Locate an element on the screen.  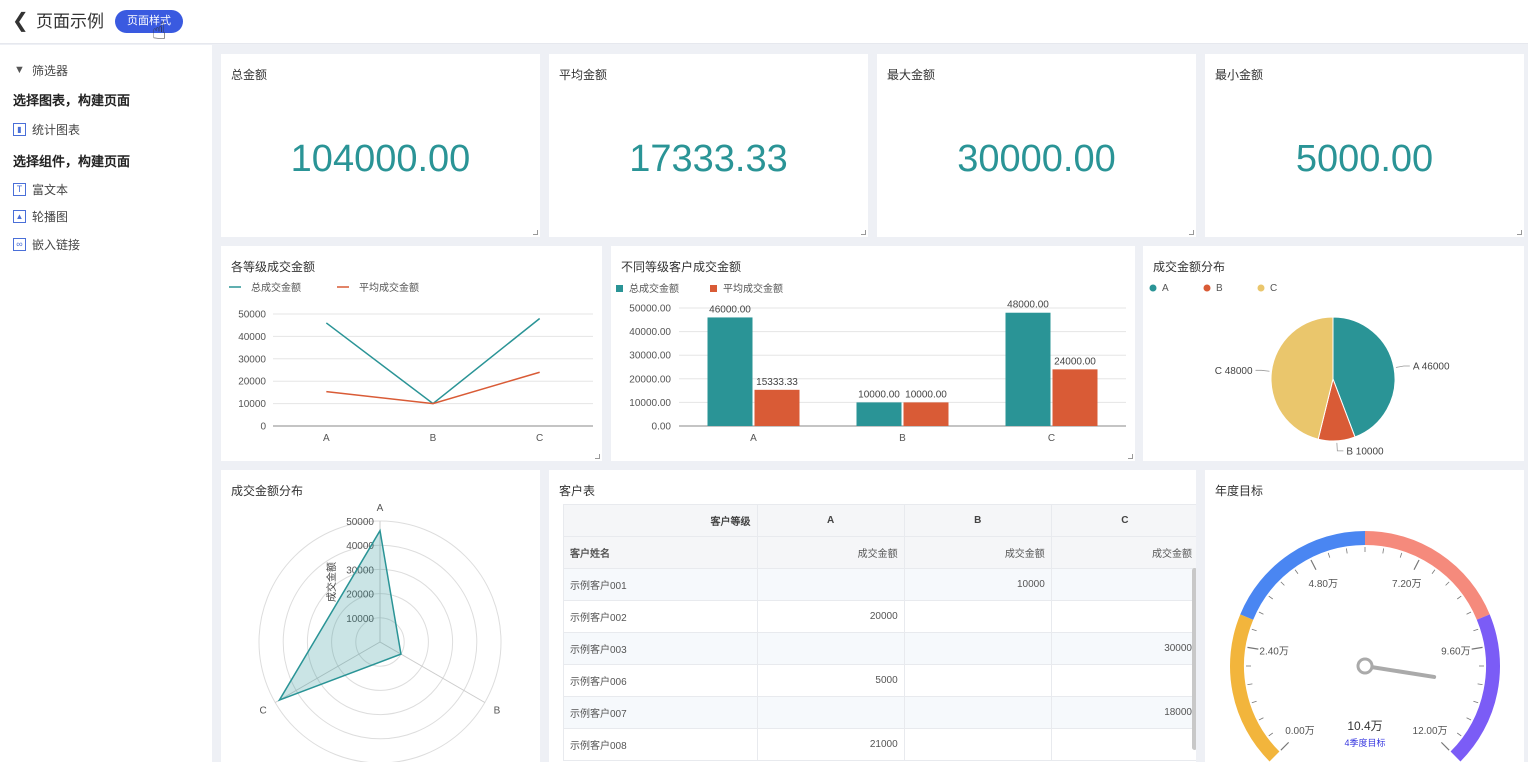
indicator-label: C is located at coordinates (262, 711).